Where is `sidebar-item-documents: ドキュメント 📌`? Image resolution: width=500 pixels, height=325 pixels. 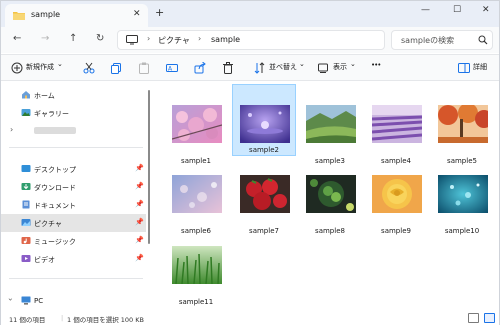 sidebar-item-documents: ドキュメント 📌 is located at coordinates (73, 205).